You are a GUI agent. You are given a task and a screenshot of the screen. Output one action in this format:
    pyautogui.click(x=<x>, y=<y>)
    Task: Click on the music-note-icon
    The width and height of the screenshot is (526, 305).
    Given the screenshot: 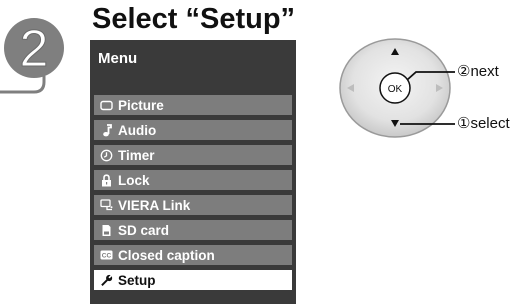 What is the action you would take?
    pyautogui.click(x=106, y=130)
    